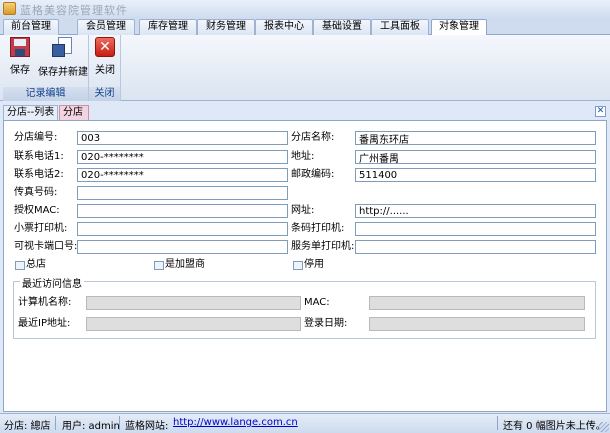 This screenshot has width=610, height=433. I want to click on tab-front-desk: 前台管理, so click(31, 27).